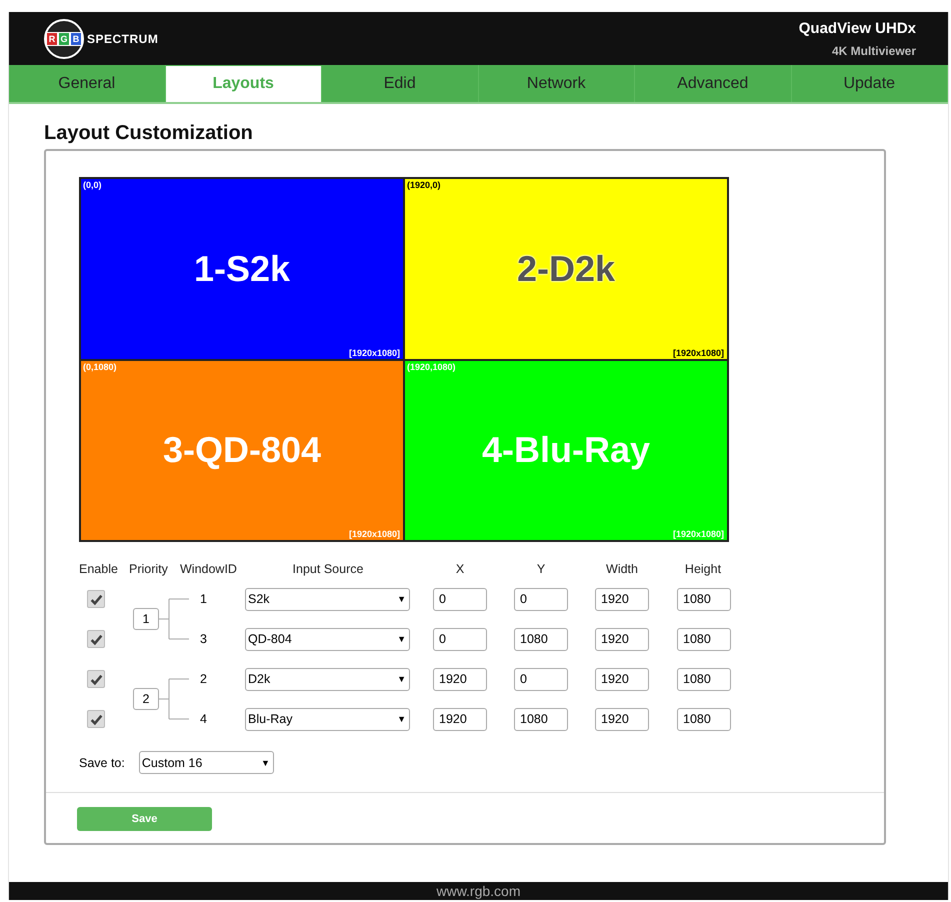  What do you see at coordinates (203, 639) in the screenshot?
I see `window-id: 3` at bounding box center [203, 639].